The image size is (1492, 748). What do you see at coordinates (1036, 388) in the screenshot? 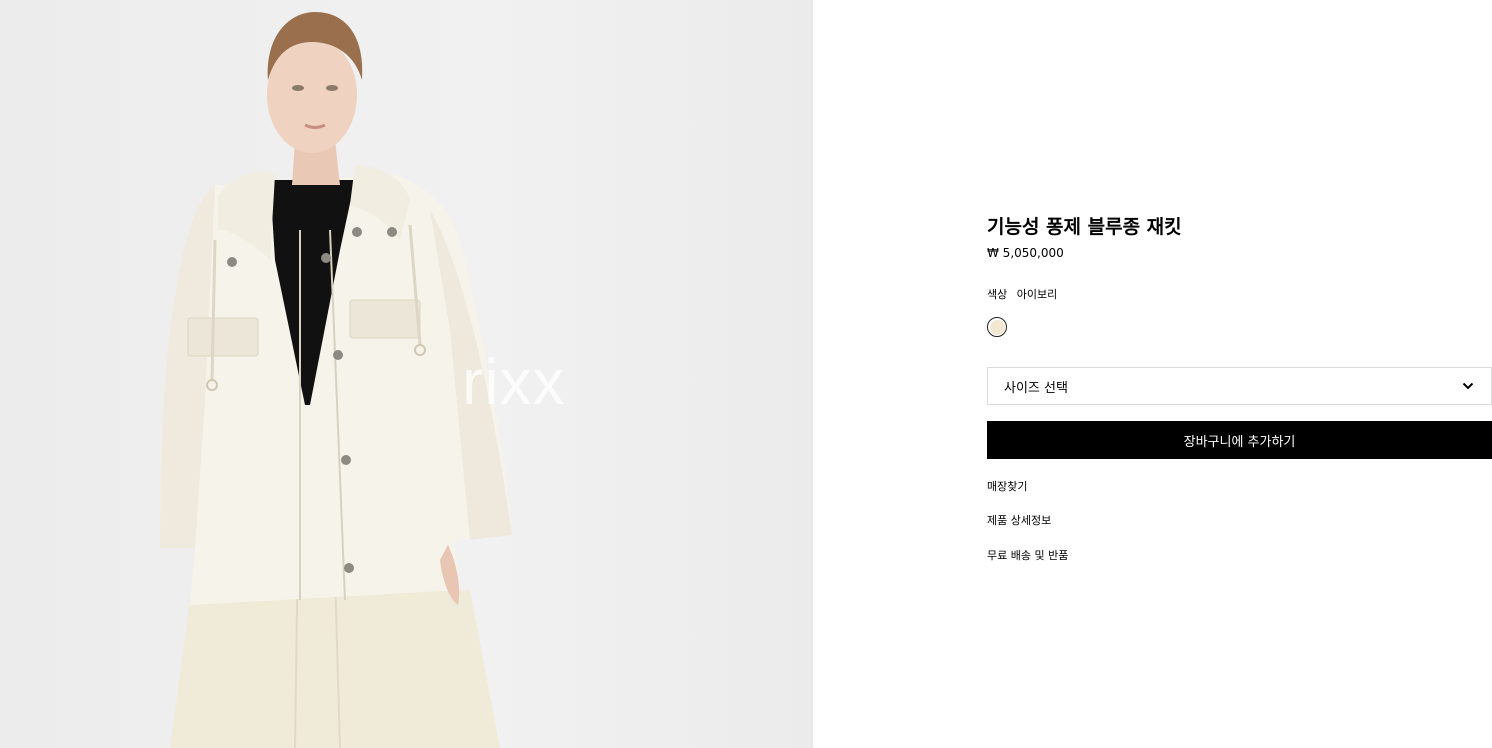
I see `size-select-value: 사이즈 선택` at bounding box center [1036, 388].